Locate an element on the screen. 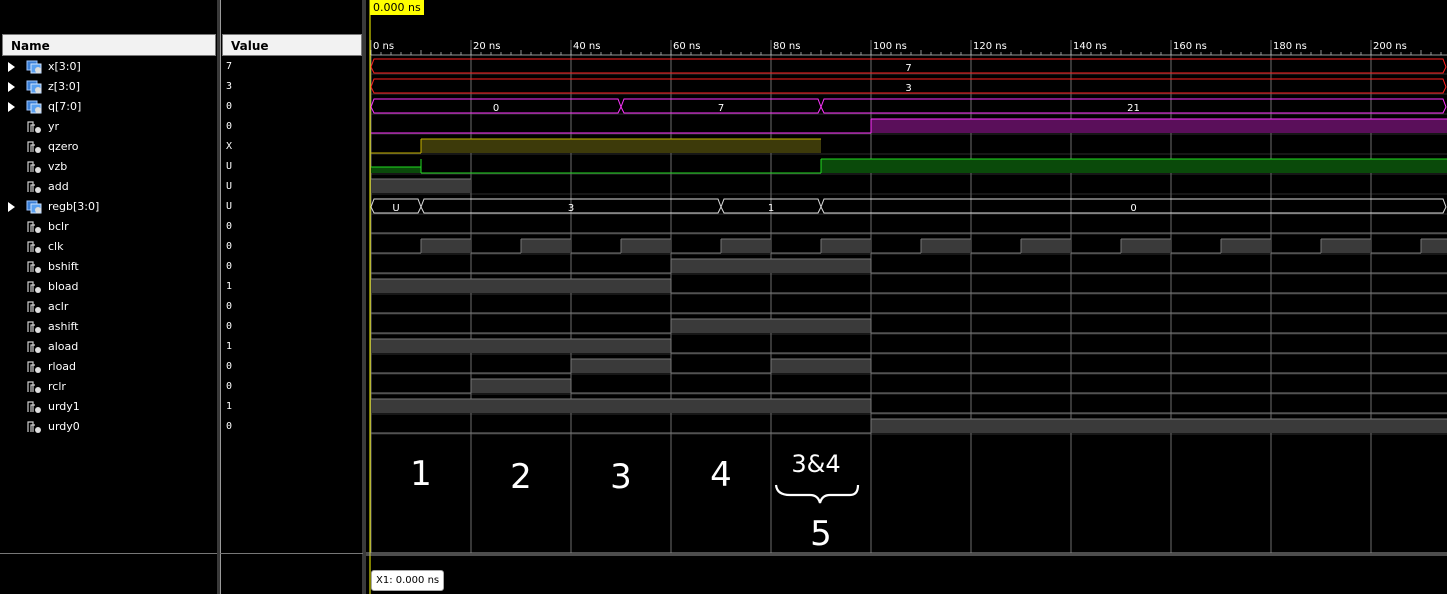 The height and width of the screenshot is (594, 1447). handwritten-phase-label: 1 is located at coordinates (421, 474).